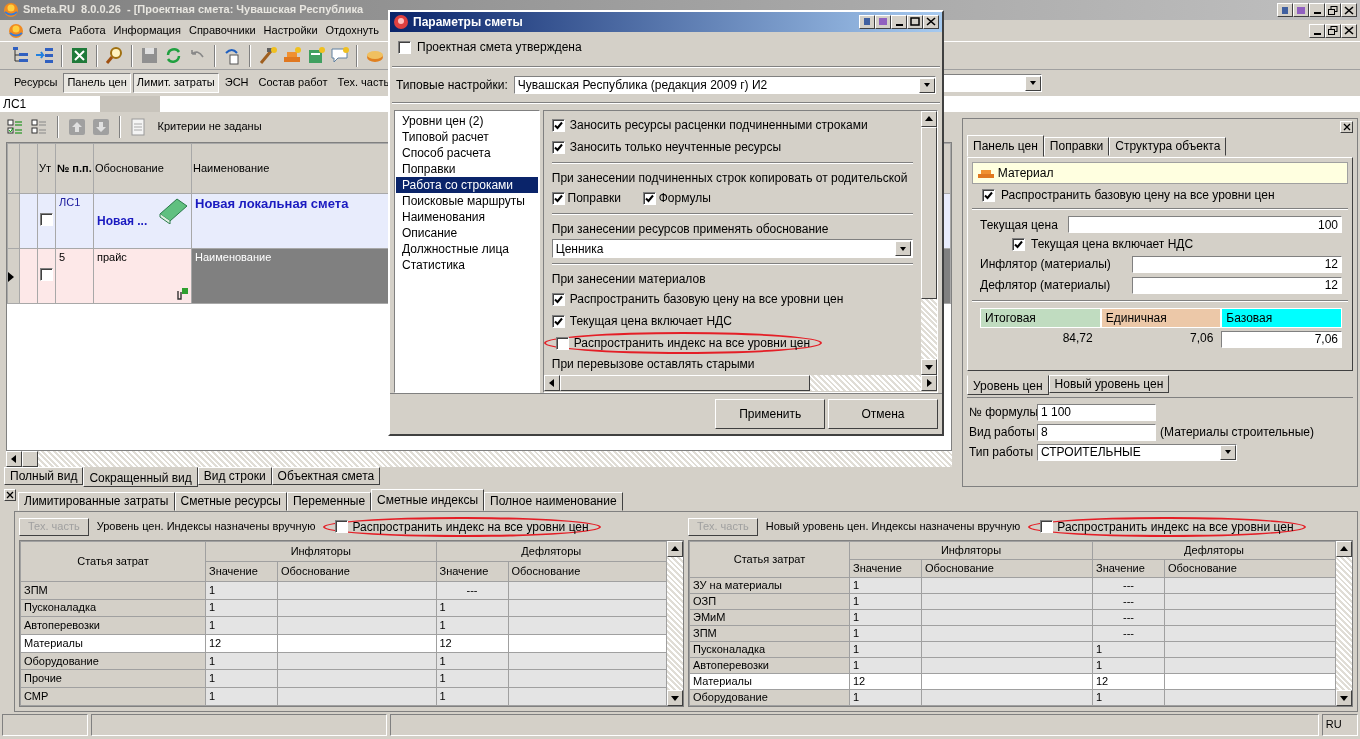 The image size is (1360, 739). I want to click on language-indicator: RU, so click(1340, 725).